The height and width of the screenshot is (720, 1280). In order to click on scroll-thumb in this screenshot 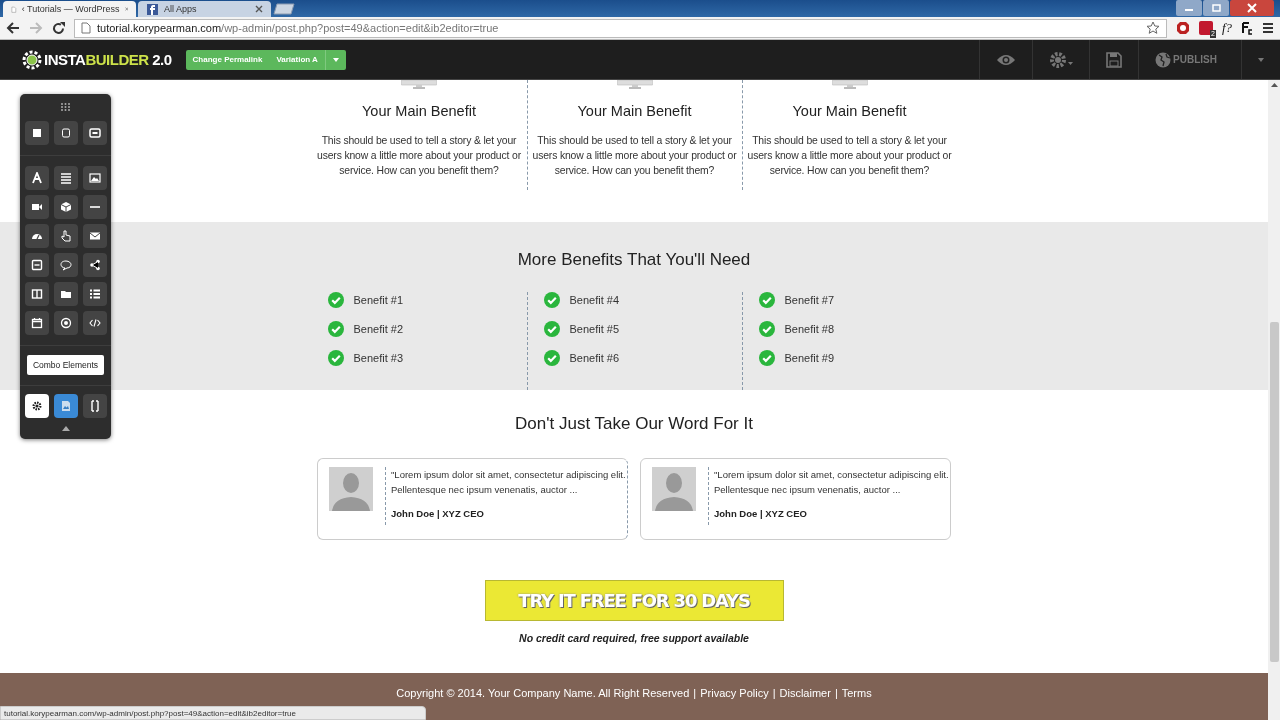, I will do `click(1274, 492)`.